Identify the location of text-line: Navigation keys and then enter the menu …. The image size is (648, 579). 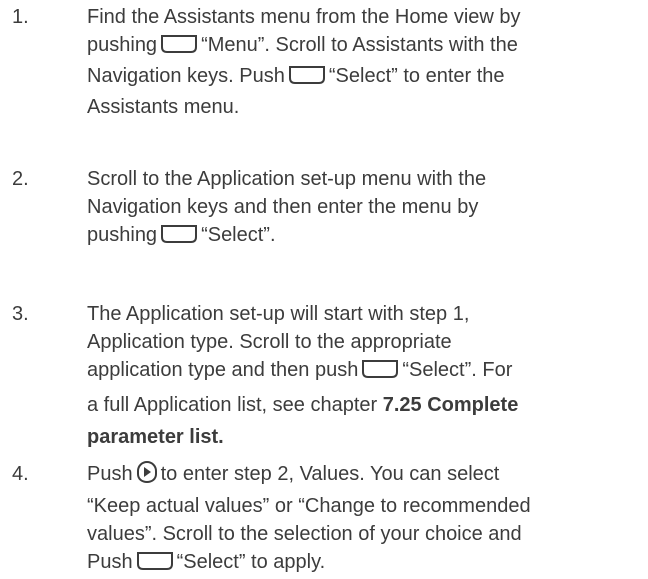
(283, 207).